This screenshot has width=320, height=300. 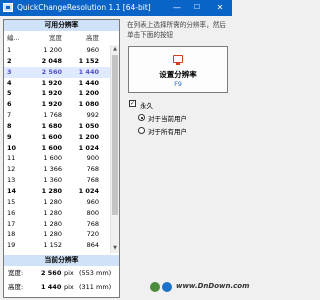 I want to click on set-resolution-label: 设置分辨率, so click(x=178, y=74).